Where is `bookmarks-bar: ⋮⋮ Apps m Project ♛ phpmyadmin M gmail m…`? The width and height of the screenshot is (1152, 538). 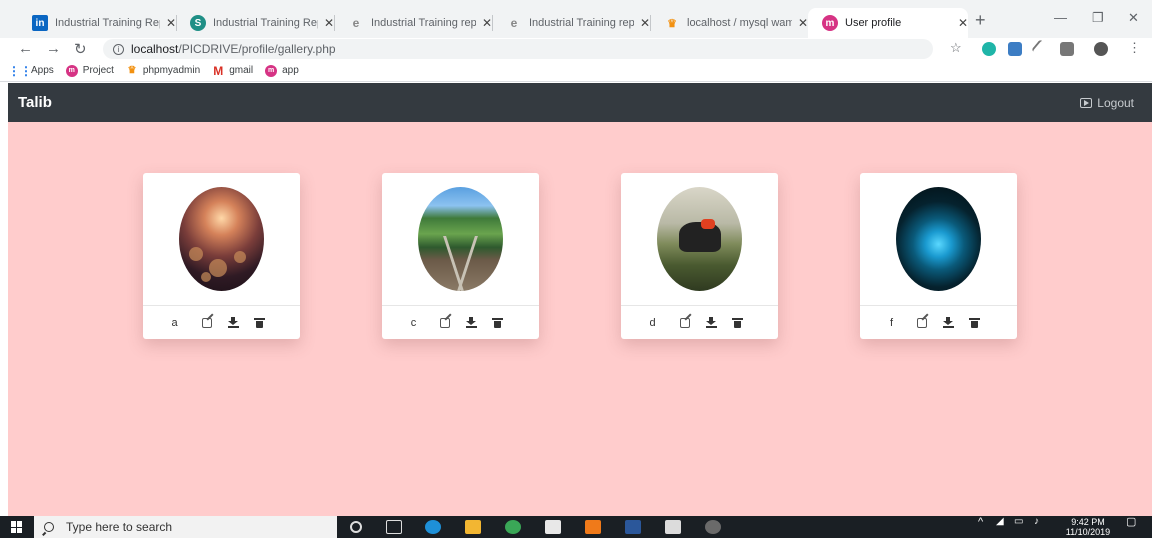 bookmarks-bar: ⋮⋮ Apps m Project ♛ phpmyadmin M gmail m… is located at coordinates (576, 71).